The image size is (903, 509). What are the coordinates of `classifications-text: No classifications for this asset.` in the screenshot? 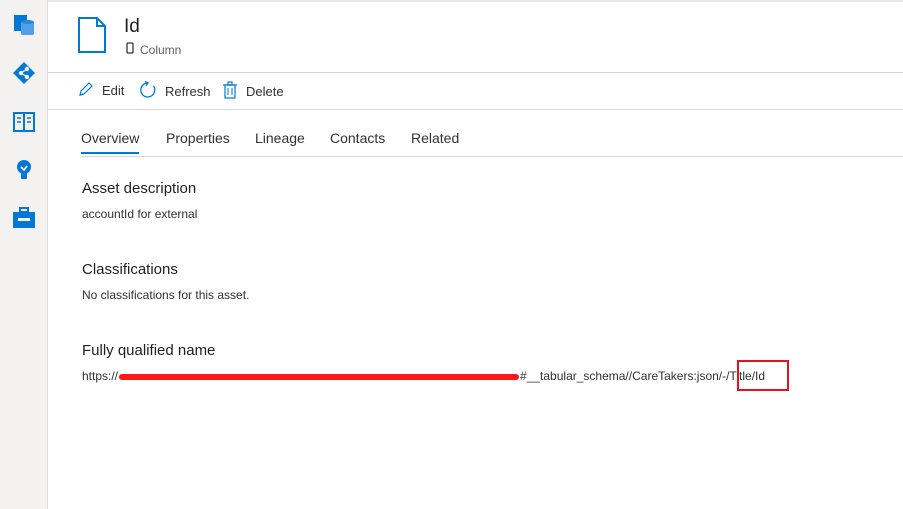 It's located at (166, 295).